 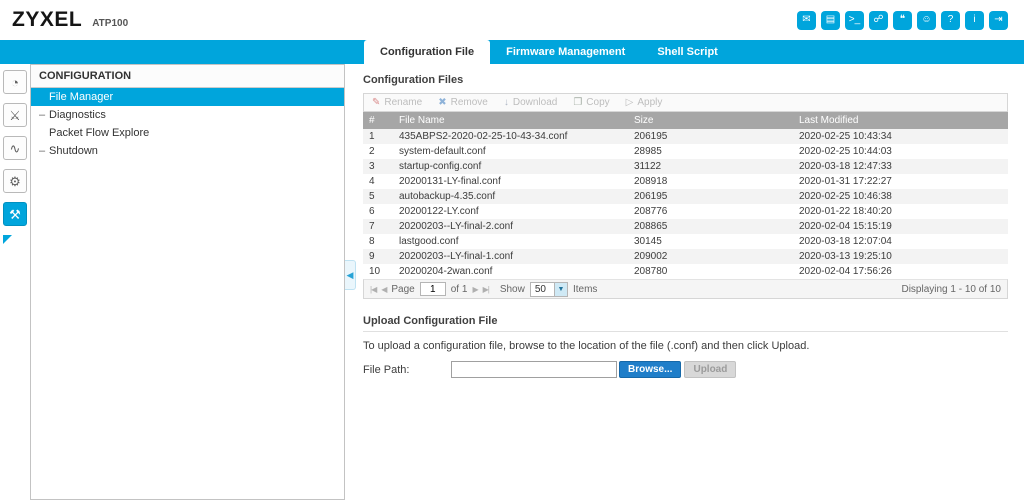 What do you see at coordinates (427, 52) in the screenshot?
I see `tab-configuration-file: Configuration File` at bounding box center [427, 52].